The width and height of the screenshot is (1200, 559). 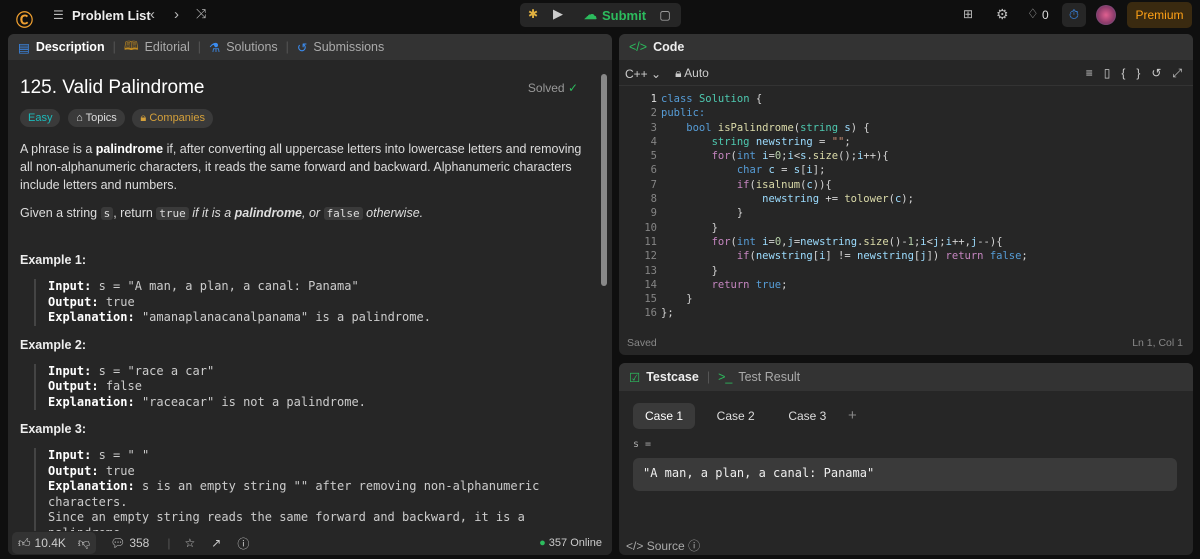 What do you see at coordinates (663, 545) in the screenshot?
I see `source-link: </> Source ⓘ` at bounding box center [663, 545].